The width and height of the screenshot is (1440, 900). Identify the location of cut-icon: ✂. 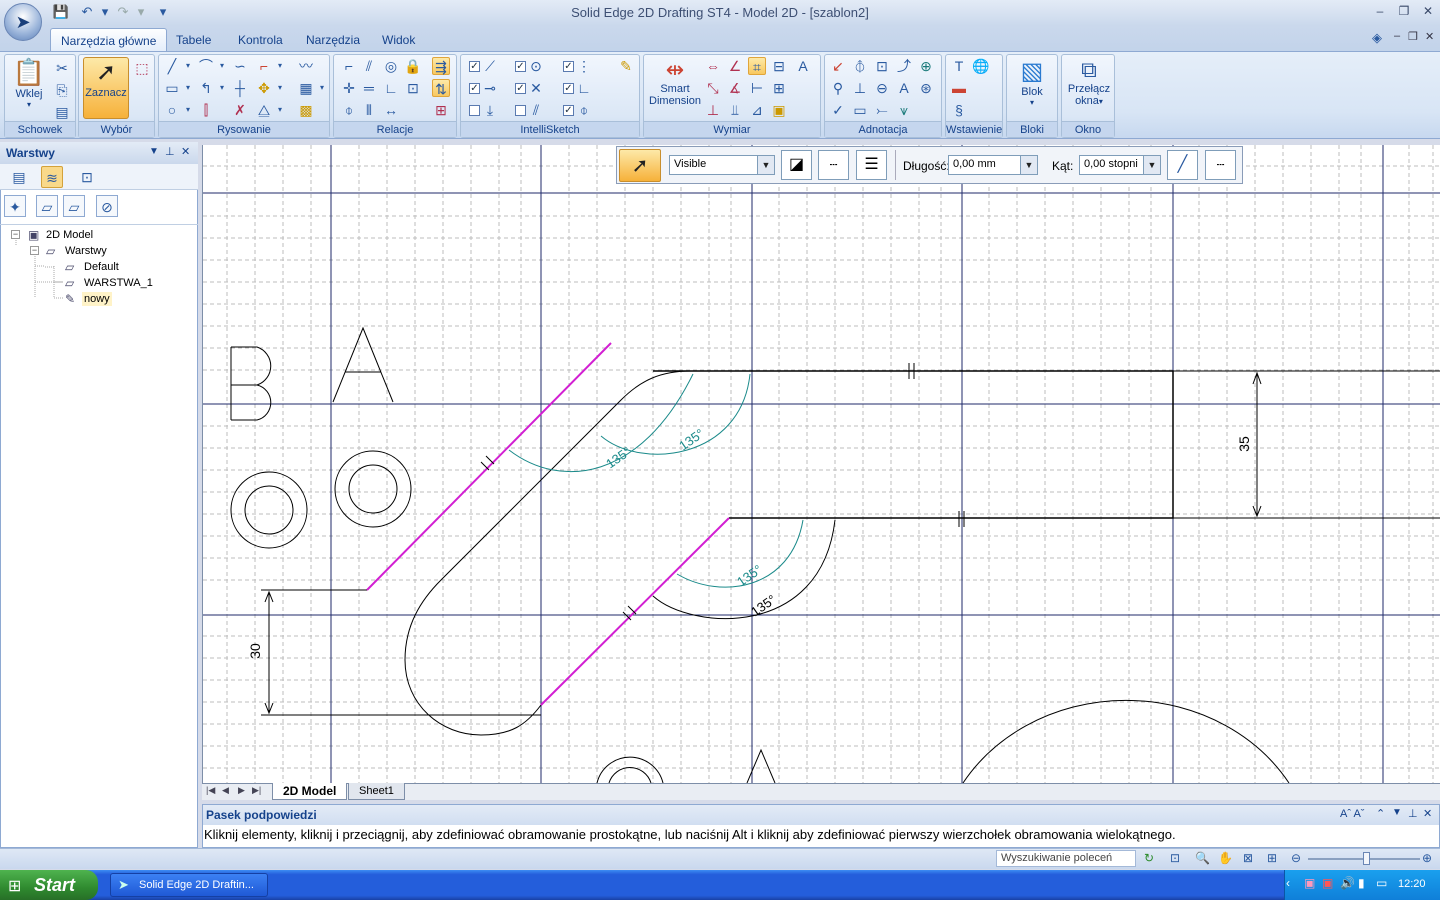
(62, 68).